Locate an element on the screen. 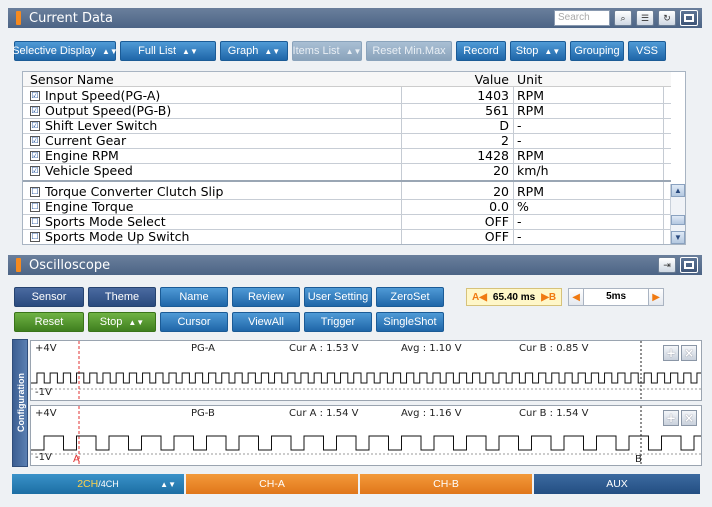 The height and width of the screenshot is (507, 712). cursor-delta-box: A◀ 65.40 ms ▶B is located at coordinates (514, 297).